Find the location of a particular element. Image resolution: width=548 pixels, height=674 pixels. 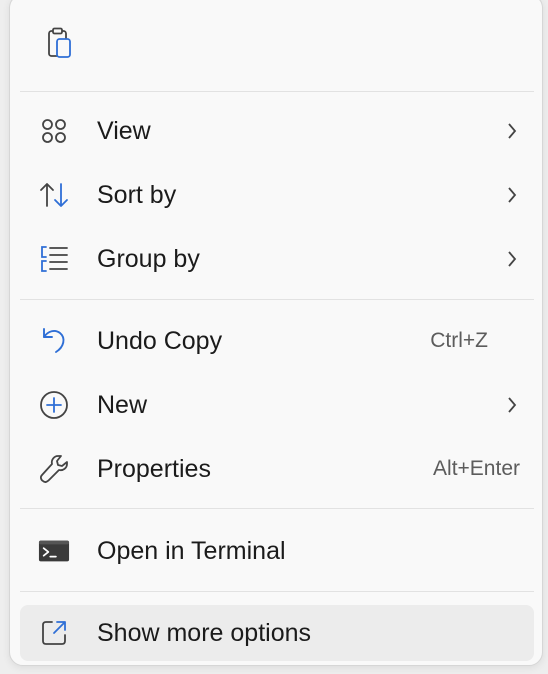

menu-item-label: View is located at coordinates (124, 131).